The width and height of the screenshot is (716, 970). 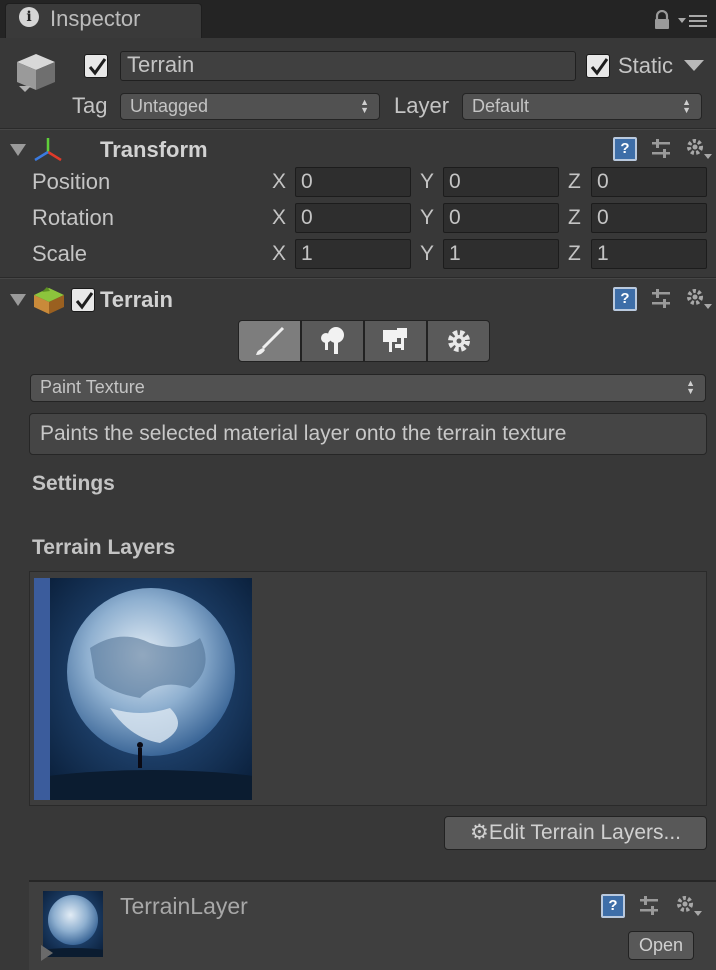 I want to click on details-icon, so click(x=394, y=340).